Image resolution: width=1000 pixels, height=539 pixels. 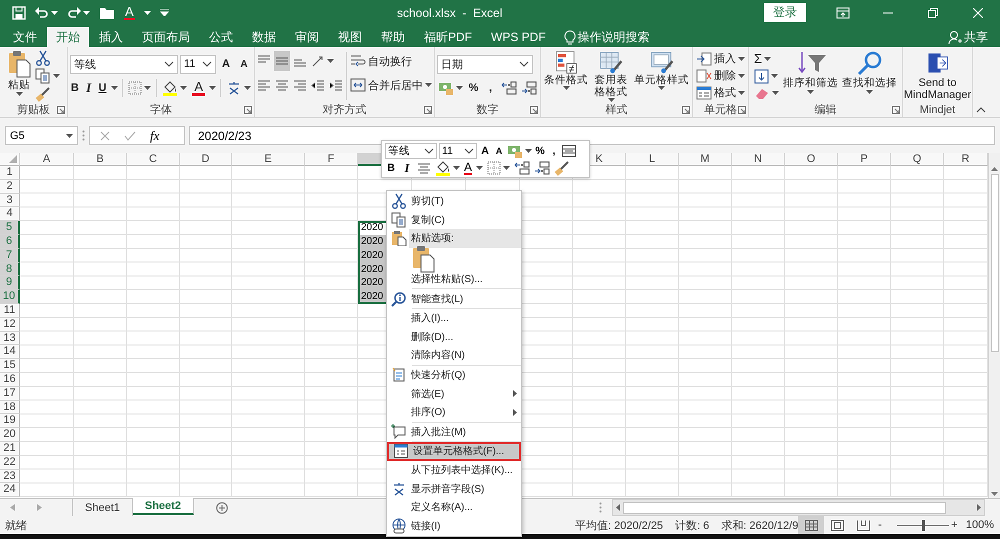 I want to click on underline-button: U, so click(x=103, y=88).